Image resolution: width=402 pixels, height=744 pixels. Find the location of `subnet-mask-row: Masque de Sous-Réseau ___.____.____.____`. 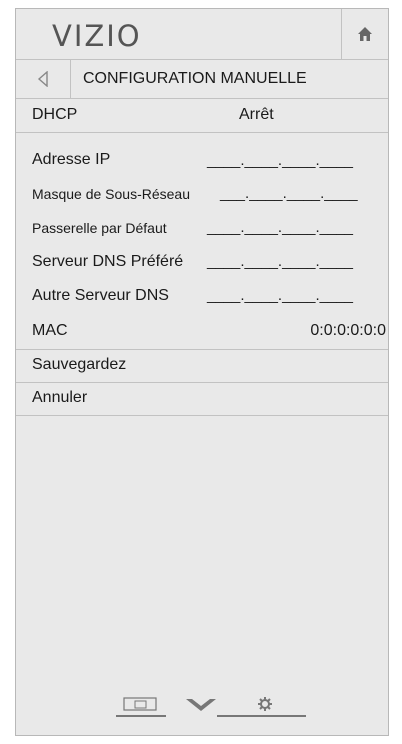

subnet-mask-row: Masque de Sous-Réseau ___.____.____.____ is located at coordinates (202, 195).